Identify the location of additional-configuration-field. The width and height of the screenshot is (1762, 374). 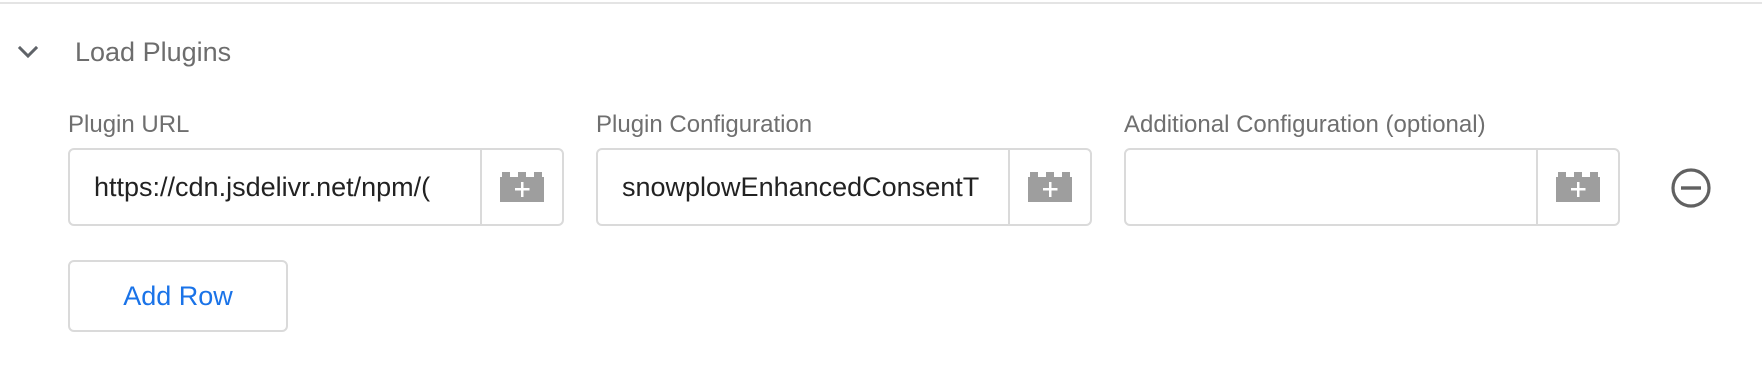
(1372, 187).